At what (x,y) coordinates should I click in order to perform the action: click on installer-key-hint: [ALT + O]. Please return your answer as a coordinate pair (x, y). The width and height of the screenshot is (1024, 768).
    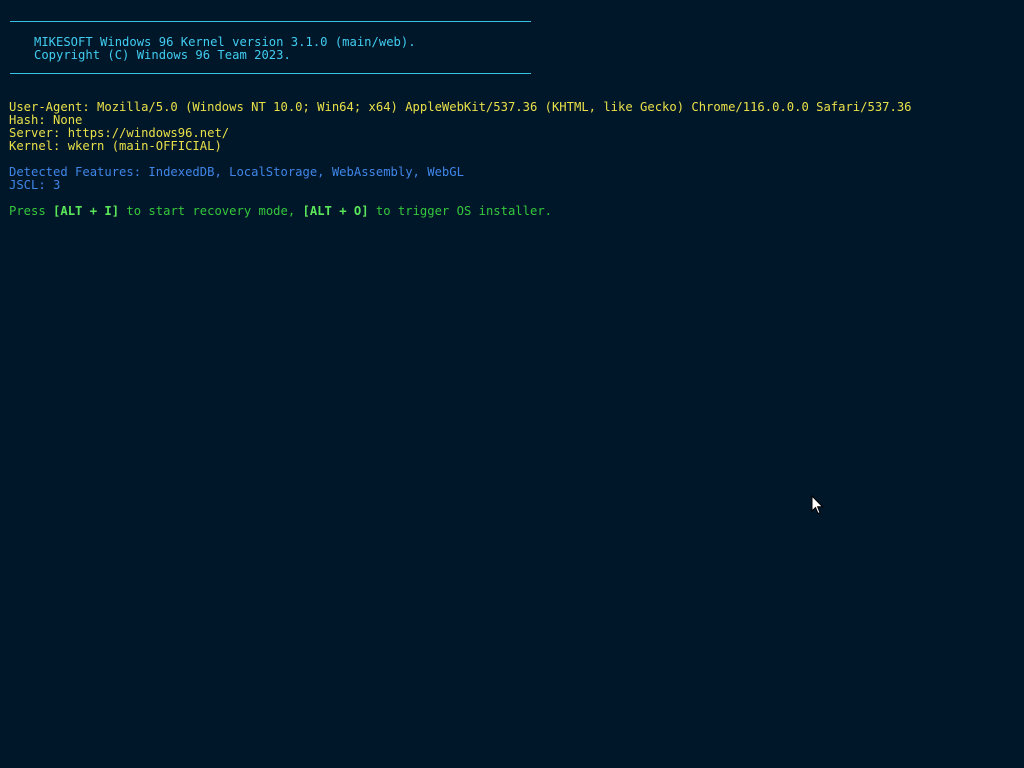
    Looking at the image, I should click on (335, 211).